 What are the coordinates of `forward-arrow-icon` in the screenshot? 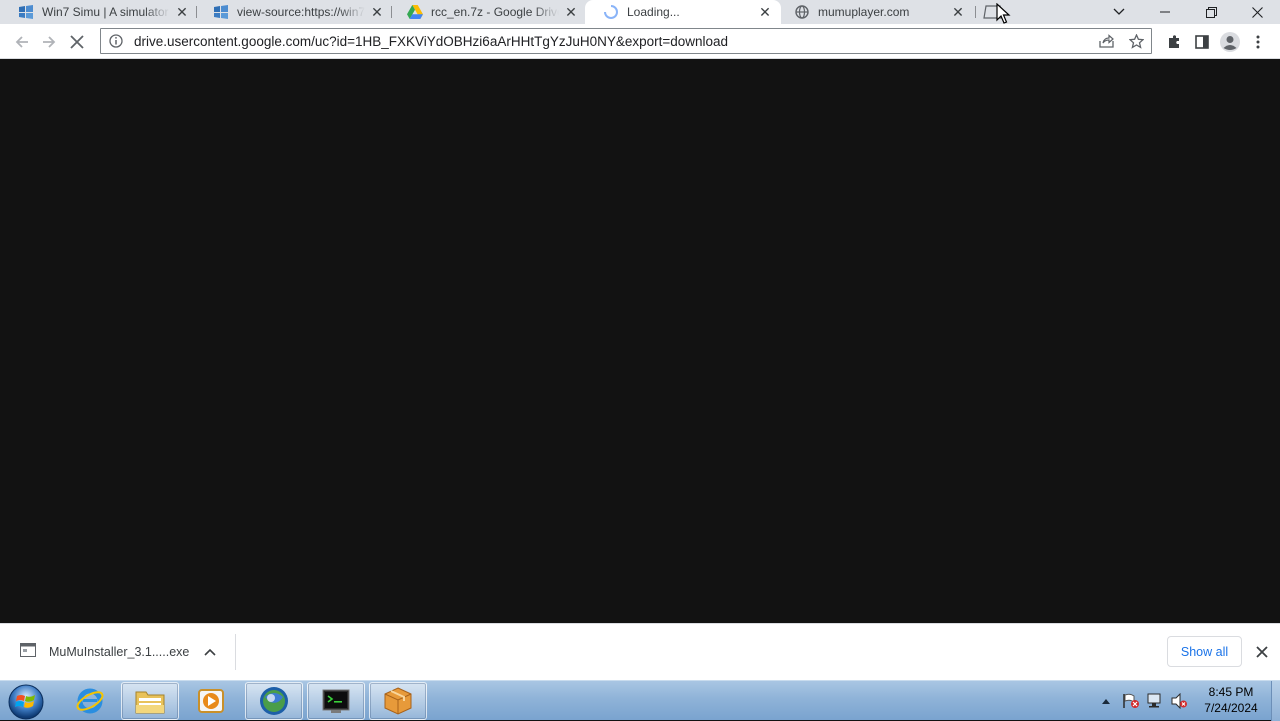 It's located at (49, 42).